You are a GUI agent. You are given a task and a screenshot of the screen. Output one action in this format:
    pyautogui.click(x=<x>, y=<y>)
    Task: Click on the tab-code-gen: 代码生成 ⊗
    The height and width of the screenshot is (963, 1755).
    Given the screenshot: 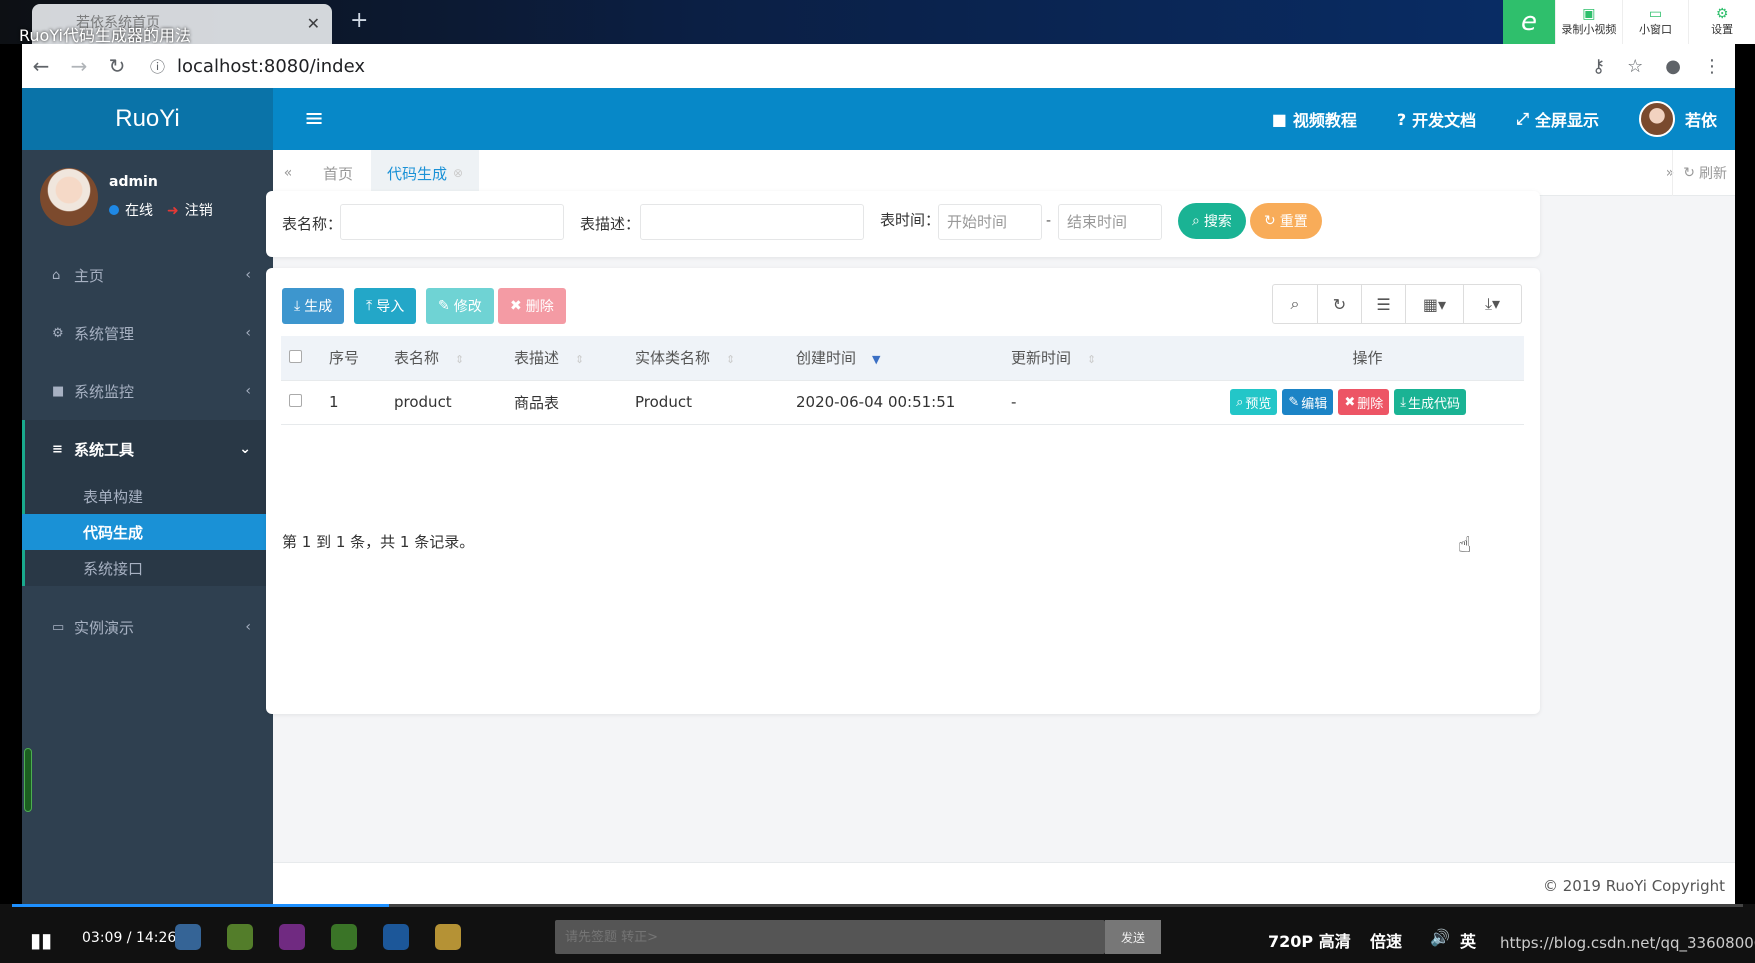 What is the action you would take?
    pyautogui.click(x=425, y=173)
    